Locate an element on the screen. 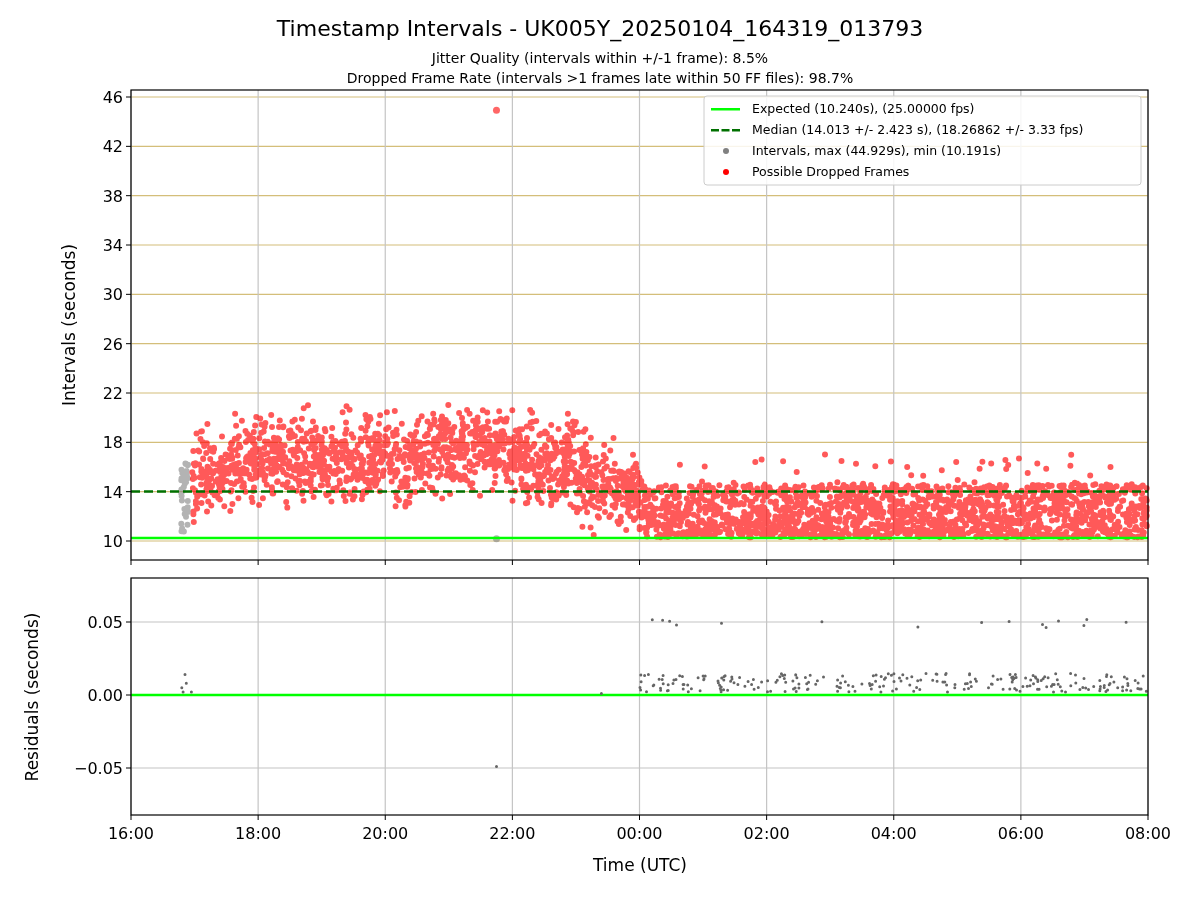 This screenshot has height=900, width=1200. chart-subtitle: Dropped Frame Rate (intervals >1 frames late within 50 FF files): 98.7% is located at coordinates (600, 78).